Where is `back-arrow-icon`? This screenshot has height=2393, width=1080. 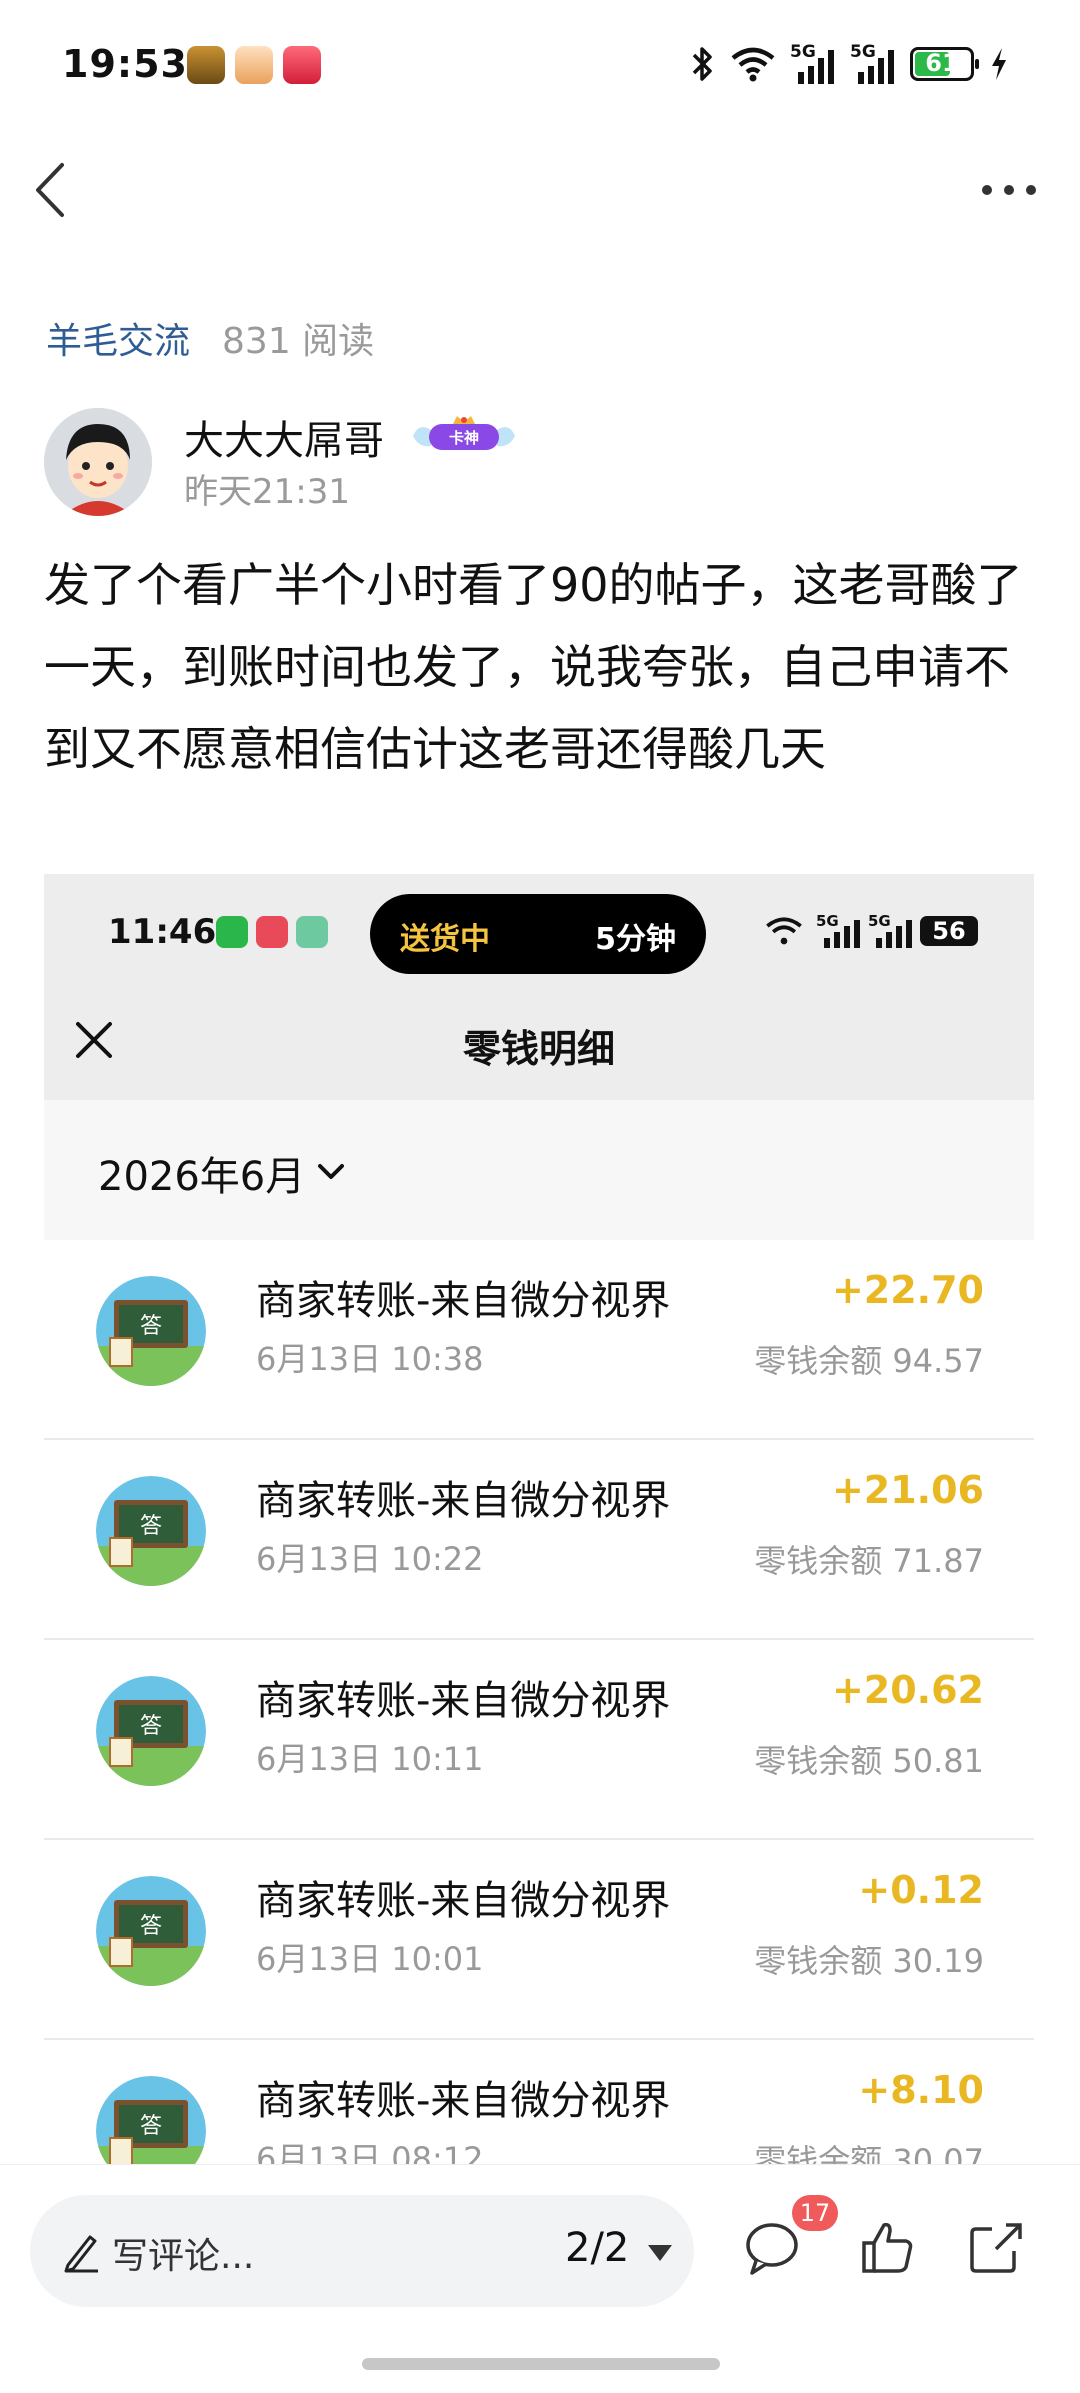 back-arrow-icon is located at coordinates (56, 190).